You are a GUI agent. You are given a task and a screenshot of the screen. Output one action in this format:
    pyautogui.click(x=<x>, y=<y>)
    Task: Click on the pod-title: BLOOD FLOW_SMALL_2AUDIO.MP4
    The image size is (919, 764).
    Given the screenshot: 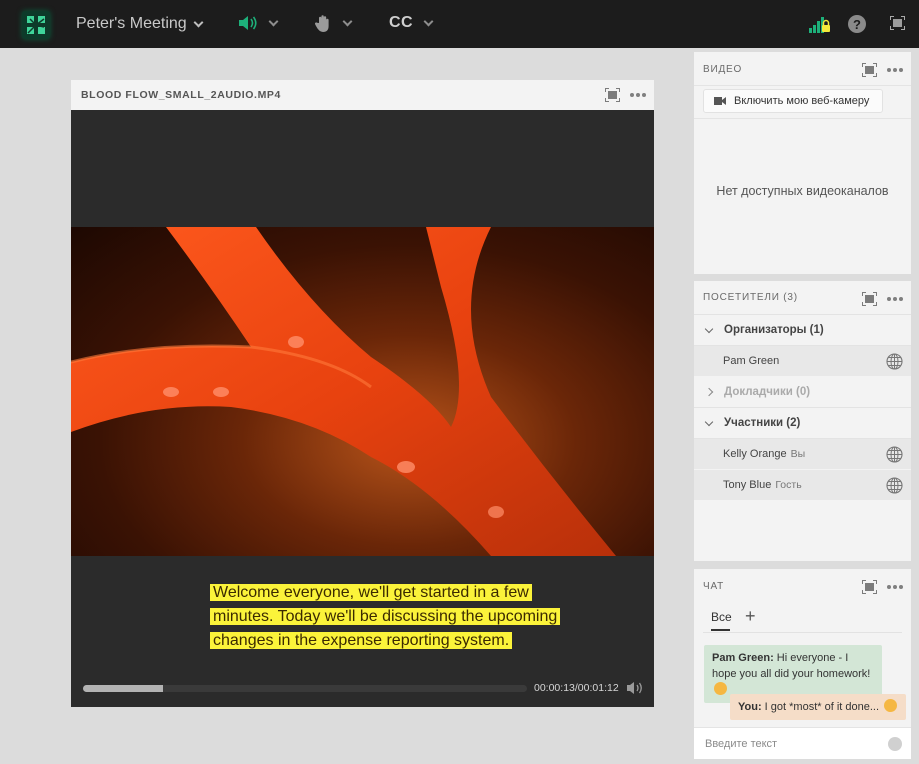 What is the action you would take?
    pyautogui.click(x=181, y=95)
    